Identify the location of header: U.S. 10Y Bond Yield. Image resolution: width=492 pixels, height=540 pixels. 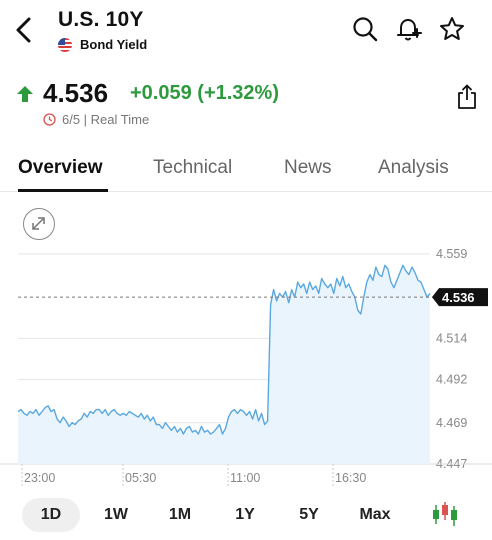
(246, 32).